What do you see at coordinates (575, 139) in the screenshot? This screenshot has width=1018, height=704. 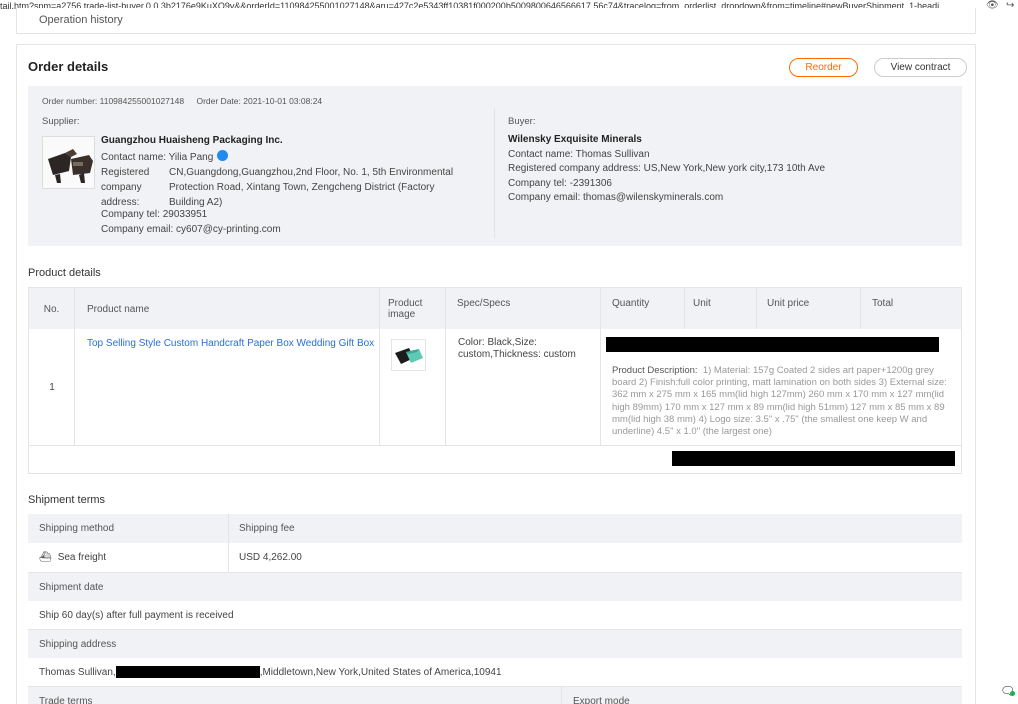 I see `buyer-name: Wilensky Exquisite Minerals` at bounding box center [575, 139].